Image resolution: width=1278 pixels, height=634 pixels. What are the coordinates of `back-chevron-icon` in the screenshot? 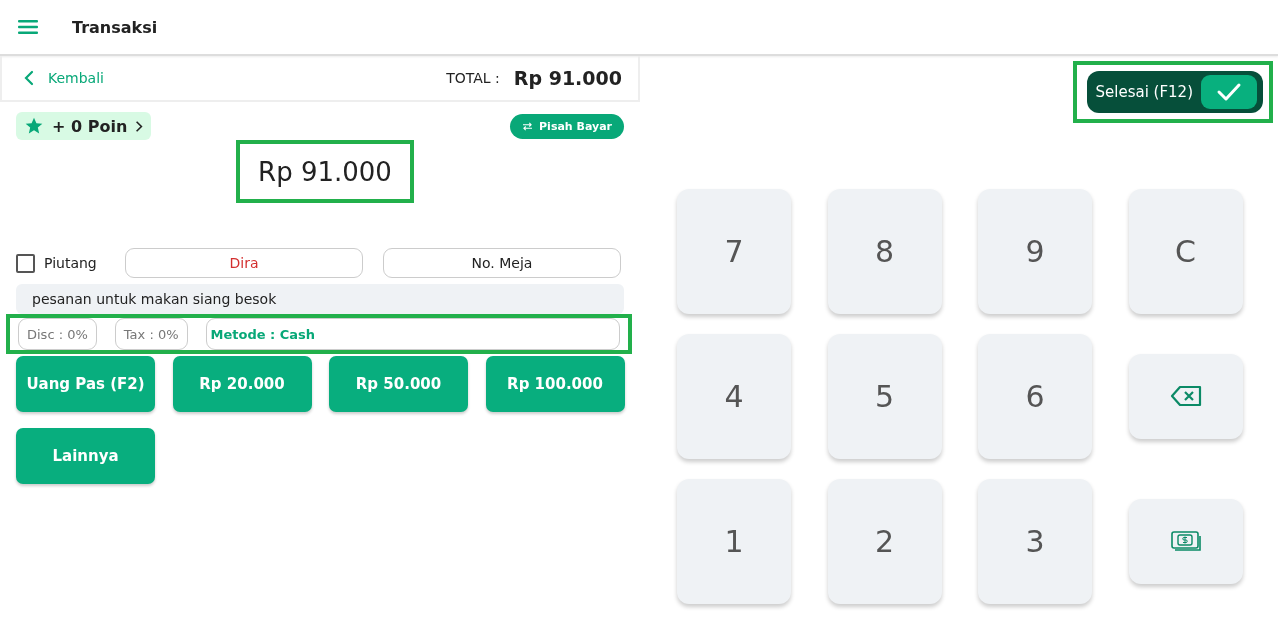 It's located at (29, 78).